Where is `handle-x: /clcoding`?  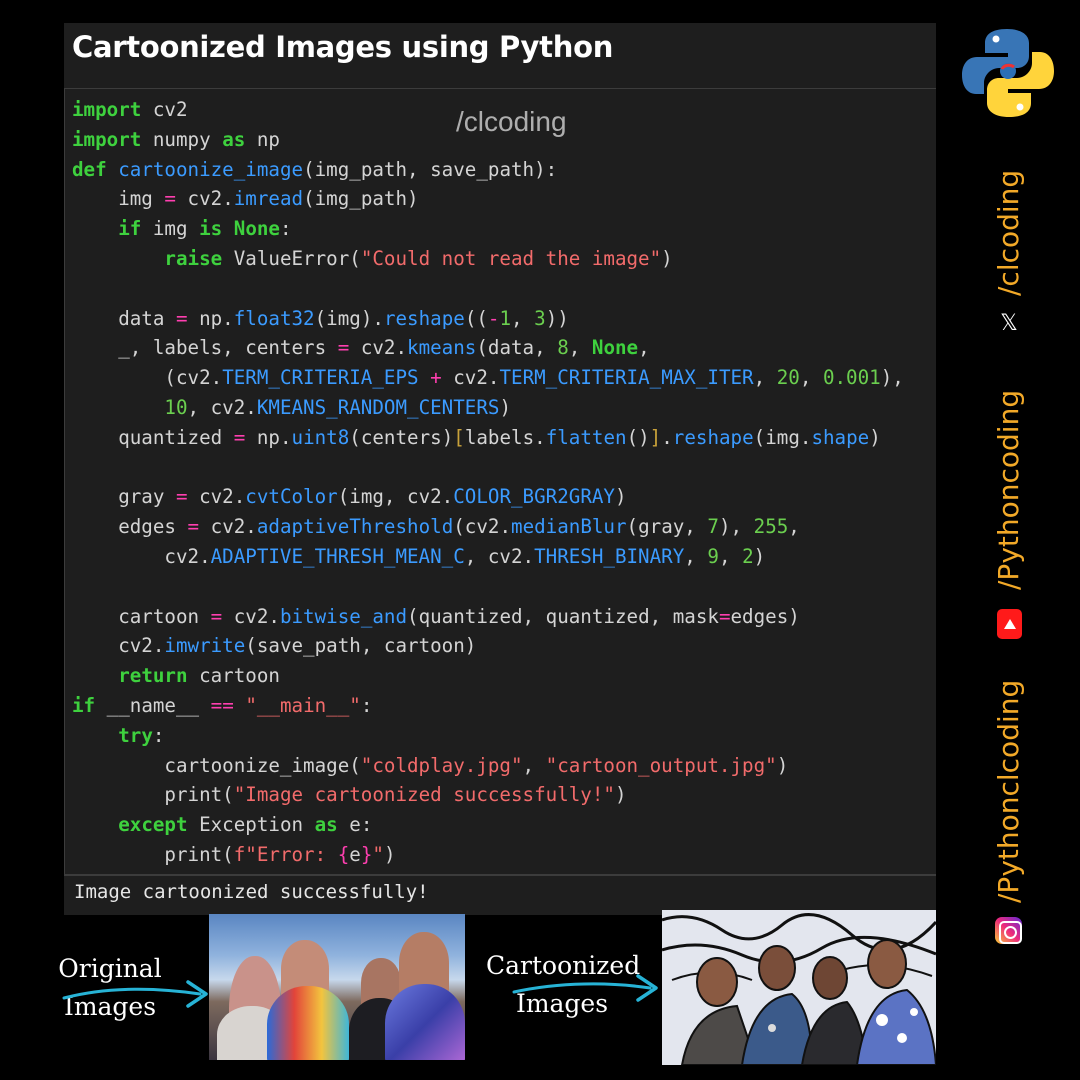
handle-x: /clcoding is located at coordinates (1008, 233).